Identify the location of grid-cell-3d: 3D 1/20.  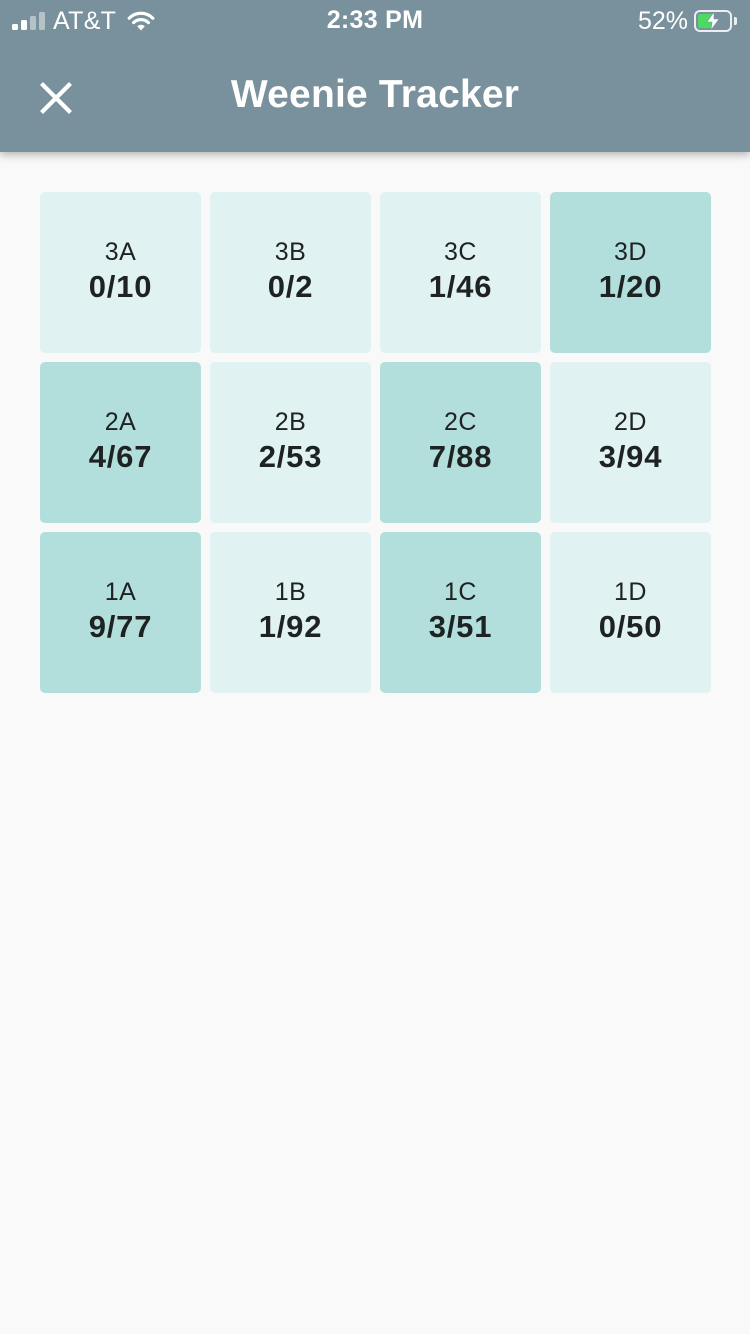
(630, 272).